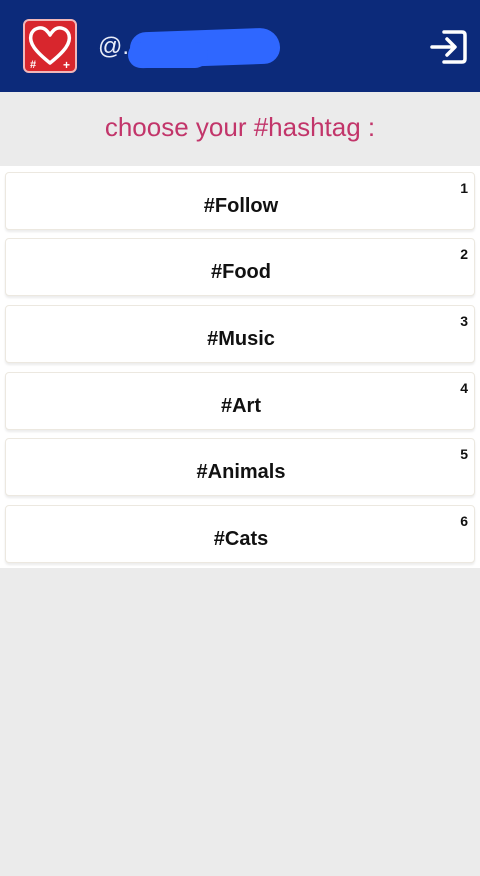 Image resolution: width=480 pixels, height=876 pixels. I want to click on hashtag-label: #Animals, so click(241, 472).